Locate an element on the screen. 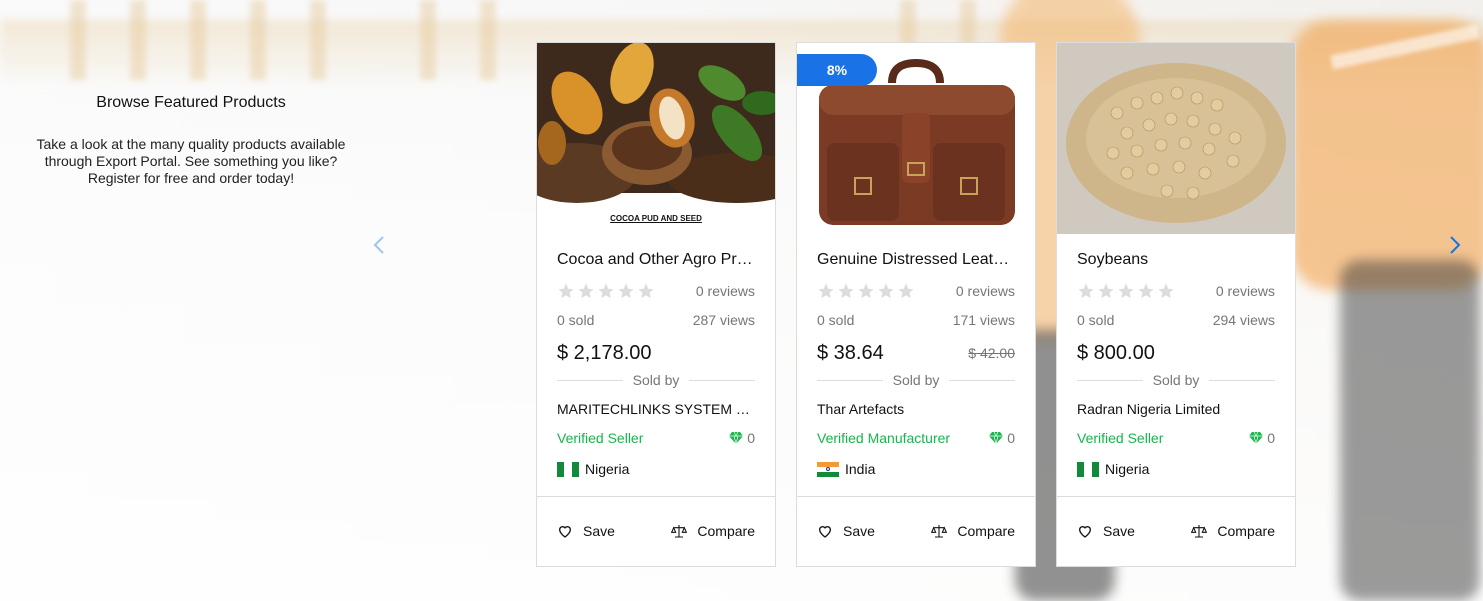  product-title: Genuine Distressed Leather Bag is located at coordinates (916, 260).